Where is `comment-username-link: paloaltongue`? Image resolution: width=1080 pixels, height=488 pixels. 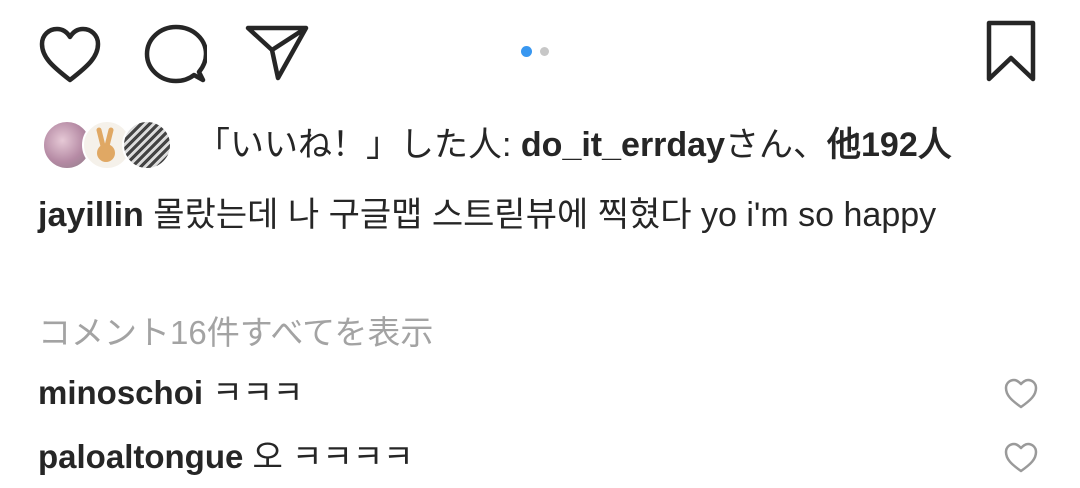 comment-username-link: paloaltongue is located at coordinates (140, 456).